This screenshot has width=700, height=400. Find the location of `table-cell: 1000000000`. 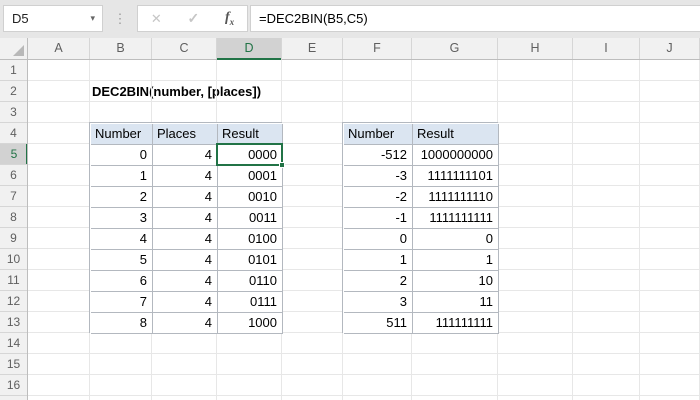

table-cell: 1000000000 is located at coordinates (456, 155).